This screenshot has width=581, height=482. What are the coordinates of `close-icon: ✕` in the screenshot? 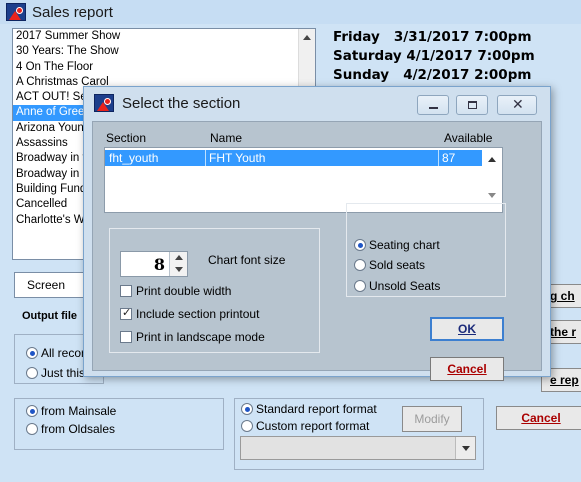 It's located at (518, 105).